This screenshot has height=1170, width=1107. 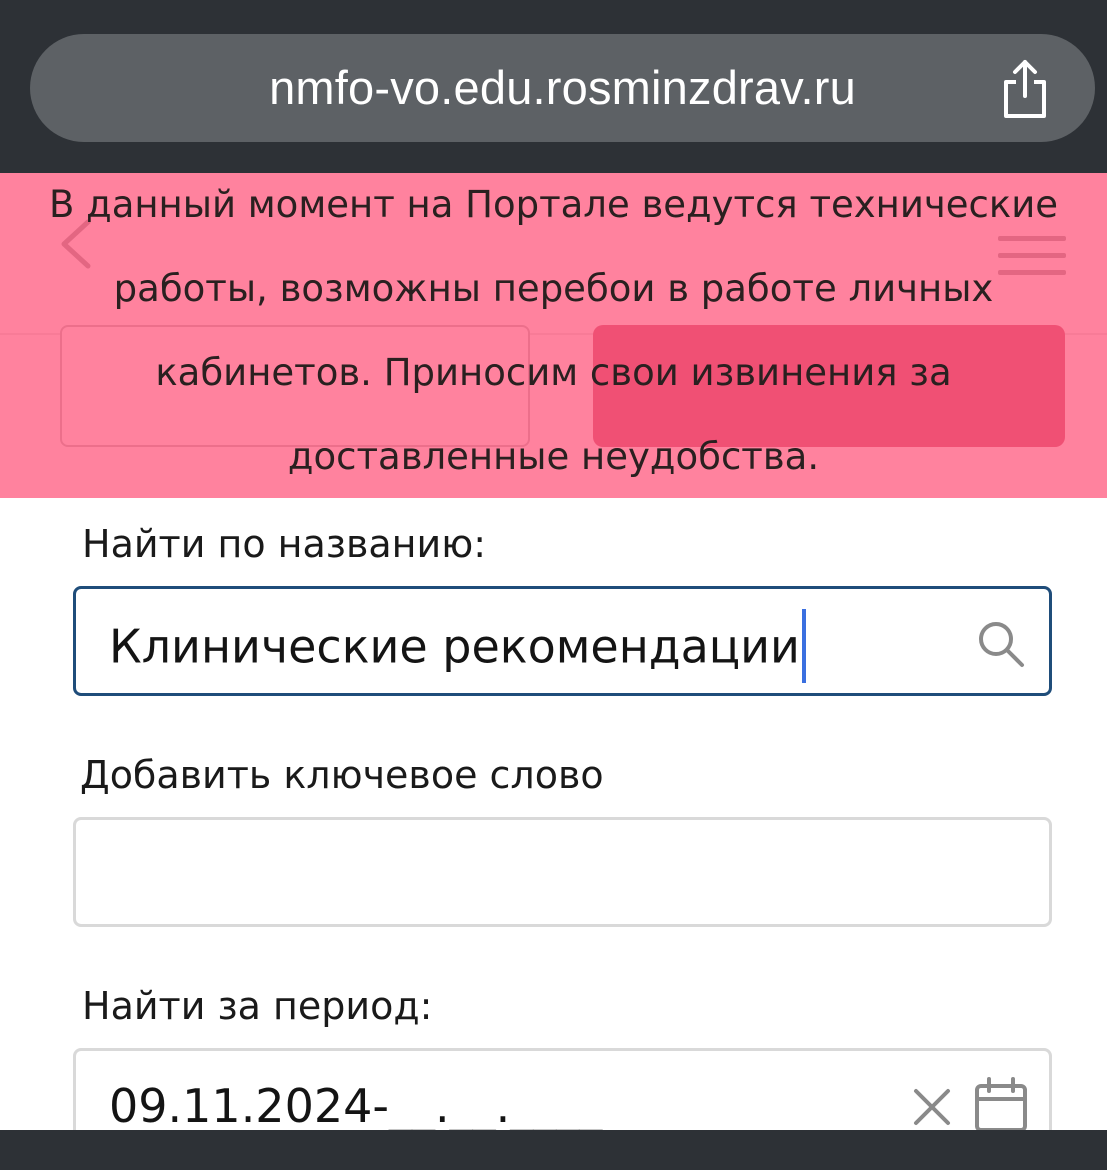 I want to click on search-input-value: Клинические рекомендации, so click(x=457, y=648).